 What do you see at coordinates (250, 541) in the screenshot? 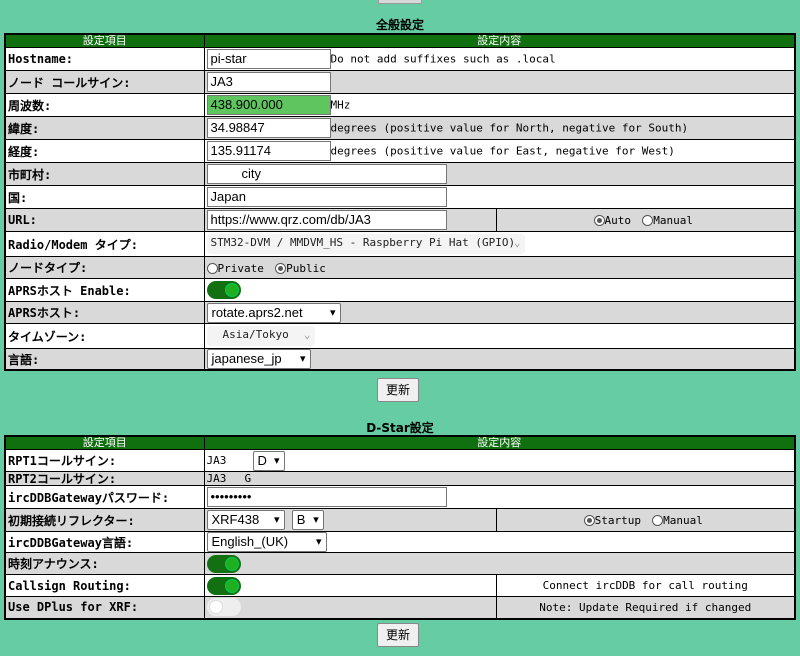
I see `gateway-language-value: English_(UK)` at bounding box center [250, 541].